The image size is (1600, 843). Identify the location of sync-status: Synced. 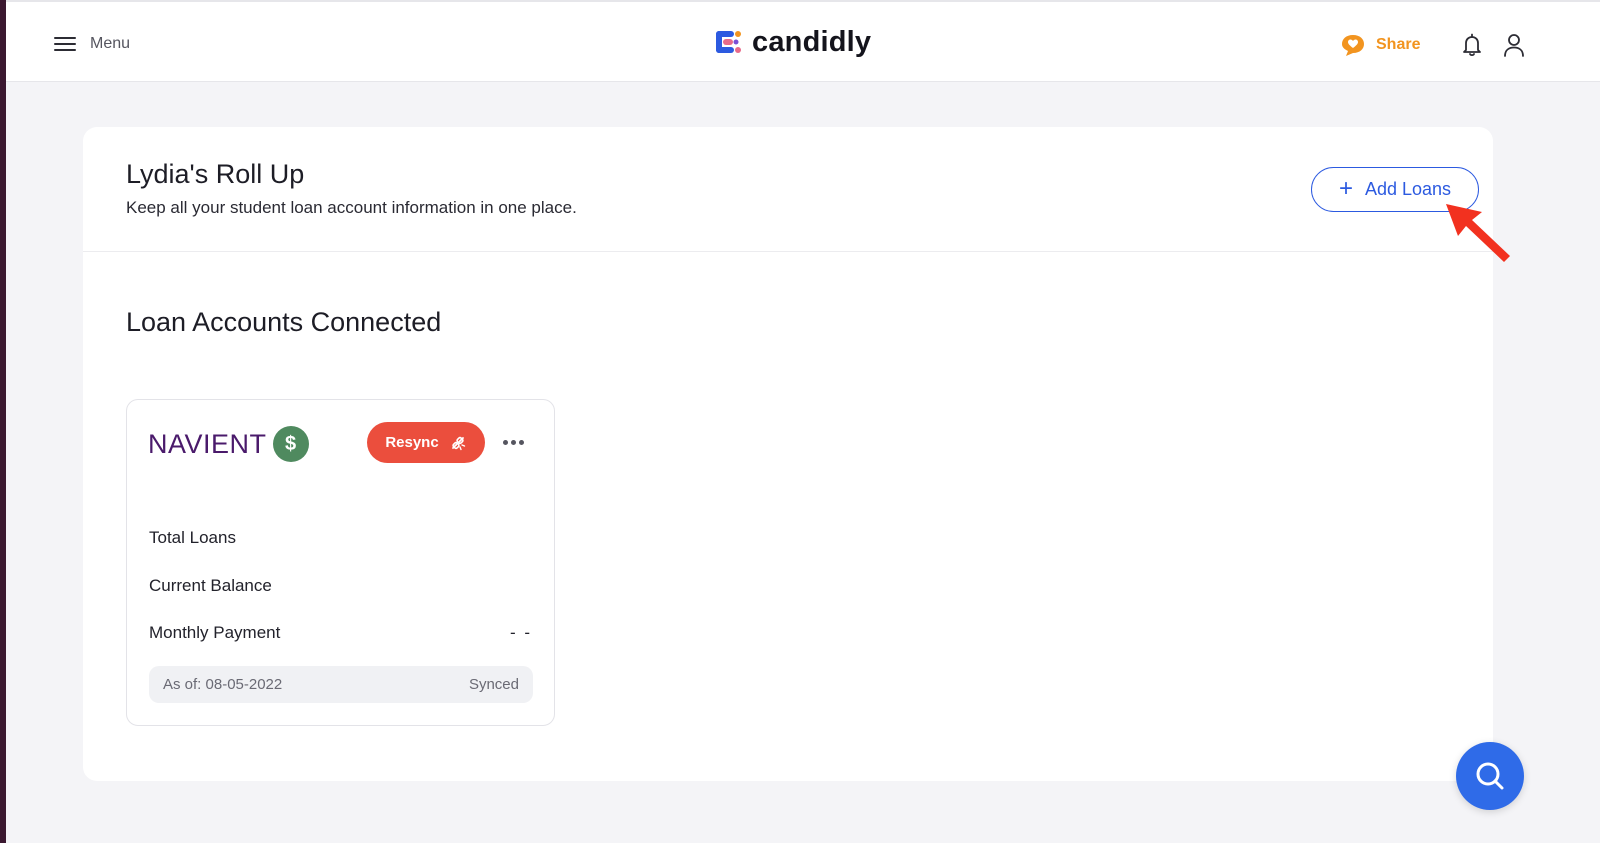
(493, 684).